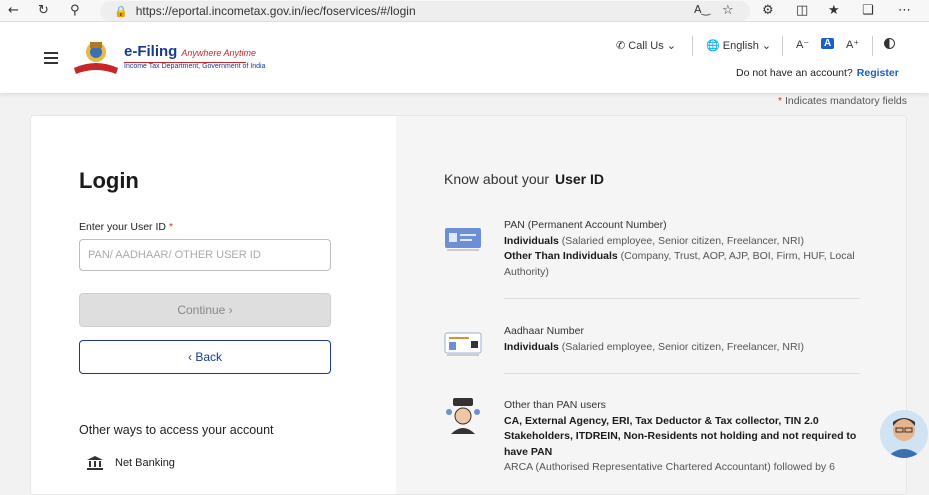 The width and height of the screenshot is (929, 495). Describe the element at coordinates (43, 10) in the screenshot. I see `refresh-icon: ↻` at that location.